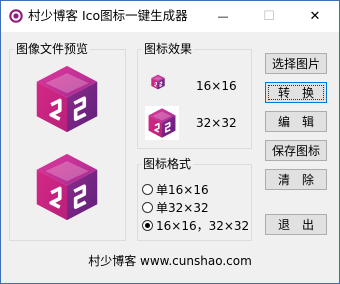  What do you see at coordinates (194, 95) in the screenshot?
I see `icon-effect-panel: 图标效果 16×16 32×32` at bounding box center [194, 95].